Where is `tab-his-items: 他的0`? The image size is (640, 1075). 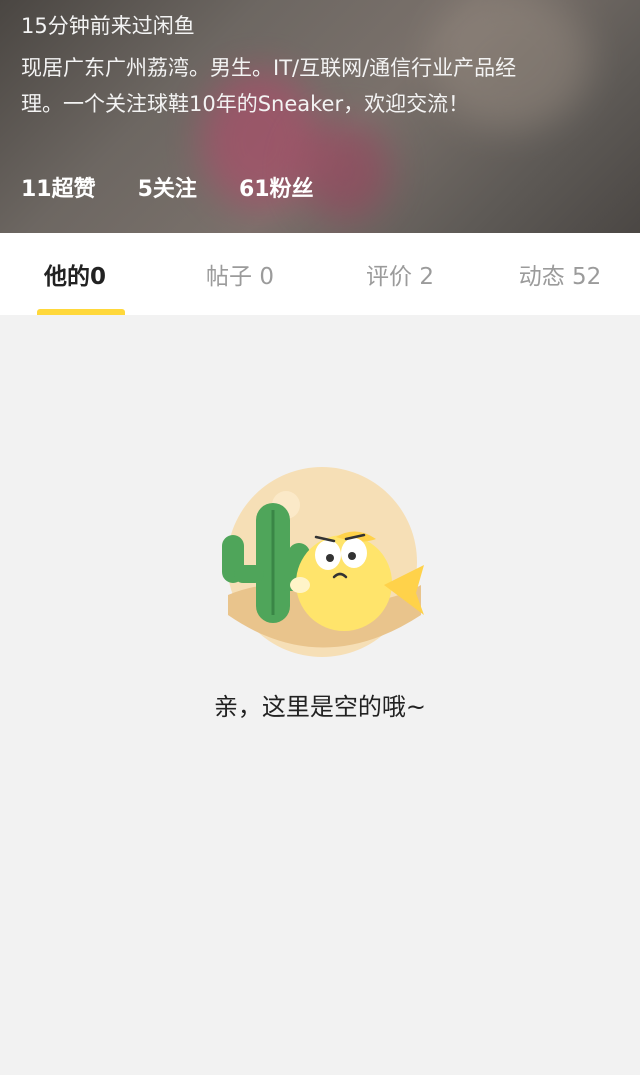 tab-his-items: 他的0 is located at coordinates (80, 274).